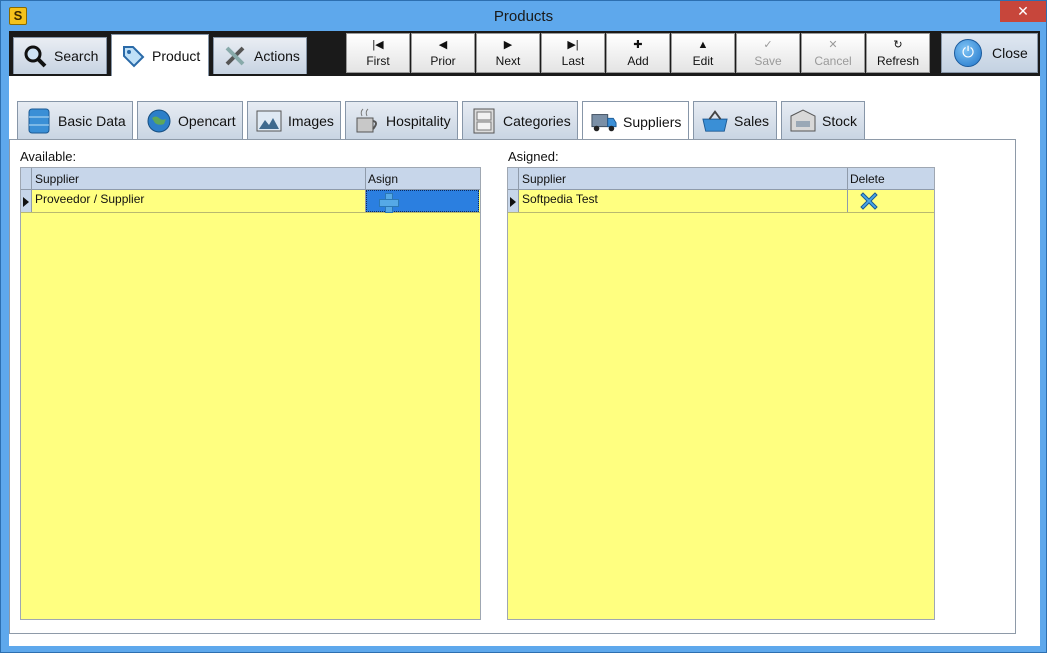 The height and width of the screenshot is (653, 1047). I want to click on database-icon, so click(39, 121).